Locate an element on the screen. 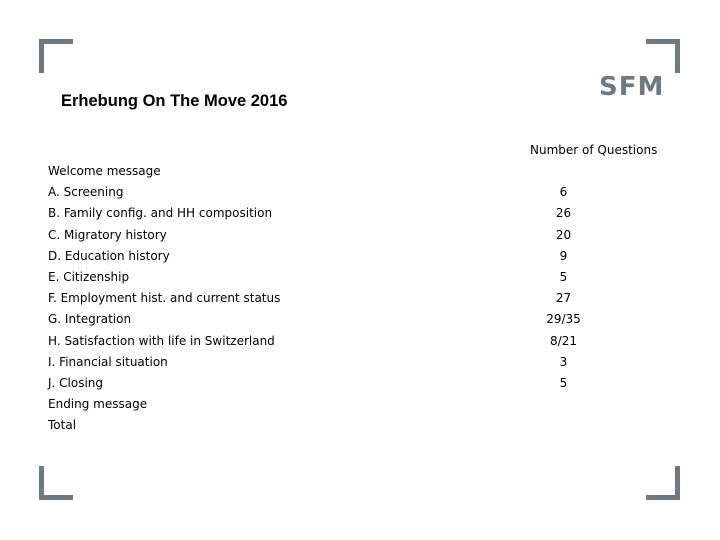  row-label: J. Closing is located at coordinates (76, 382).